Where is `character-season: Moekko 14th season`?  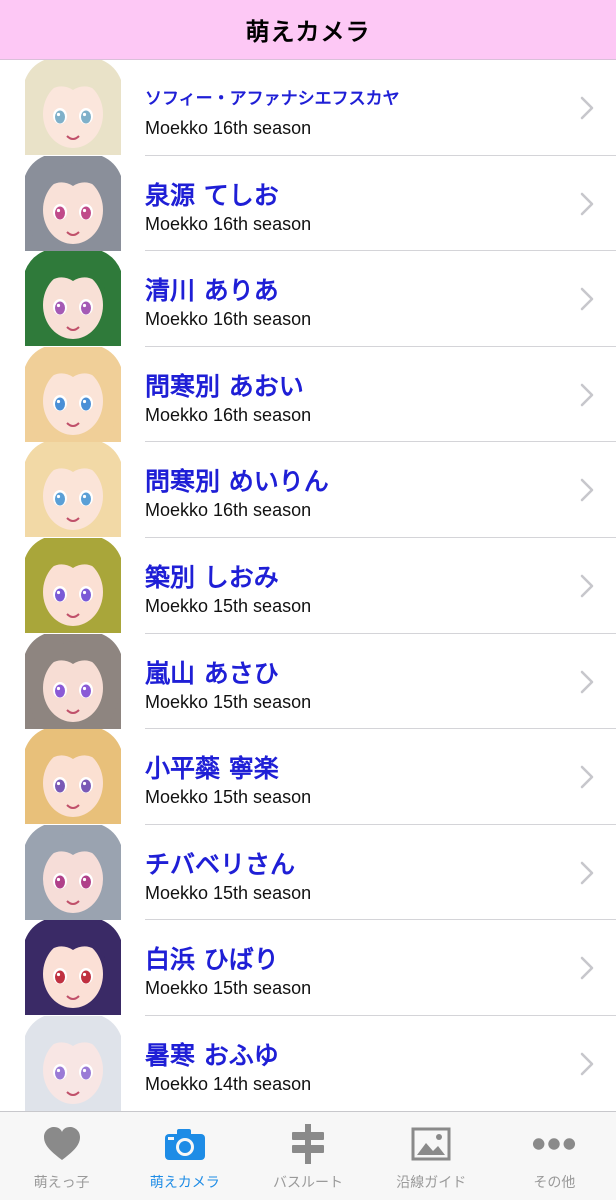 character-season: Moekko 14th season is located at coordinates (228, 1083).